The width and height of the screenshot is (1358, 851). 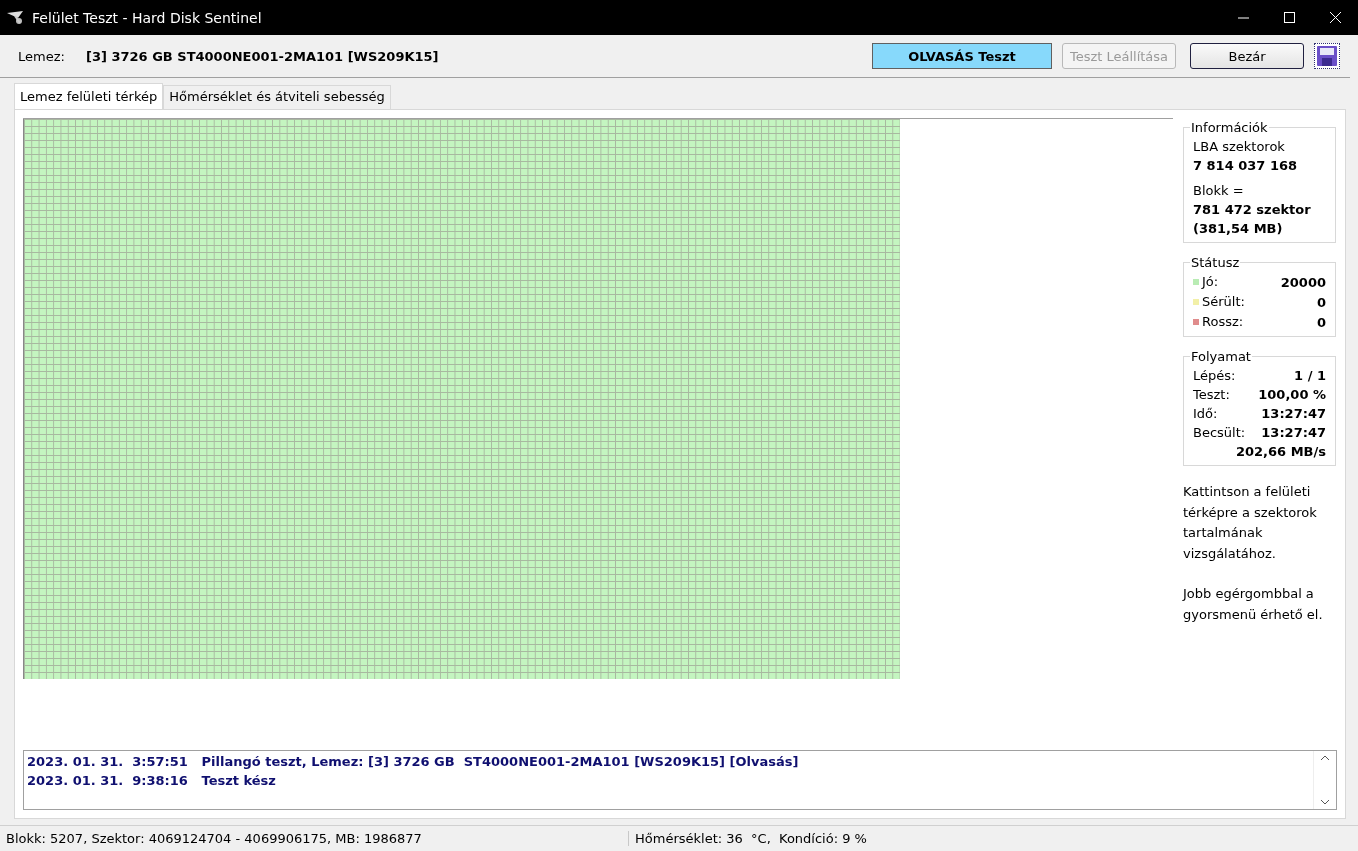 I want to click on satellite-dish-icon, so click(x=16, y=17).